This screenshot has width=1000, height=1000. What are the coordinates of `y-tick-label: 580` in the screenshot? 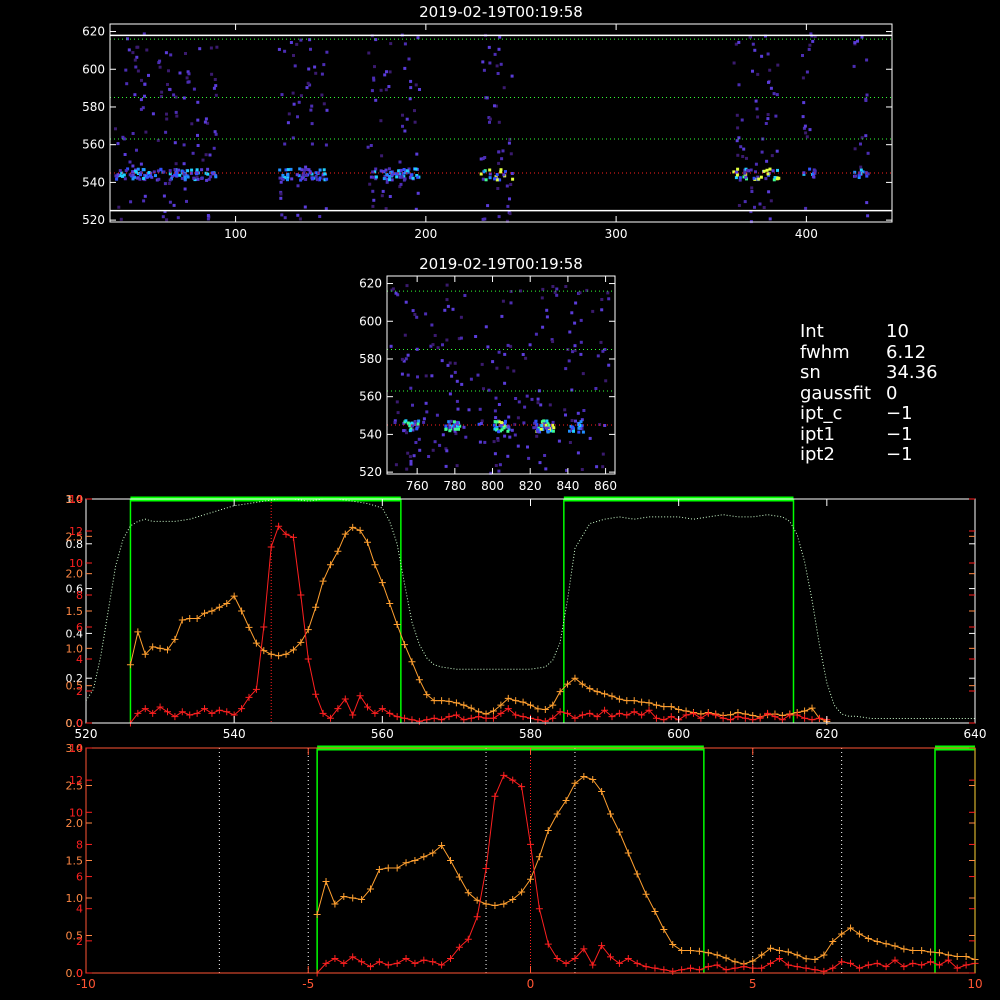 It's located at (93, 107).